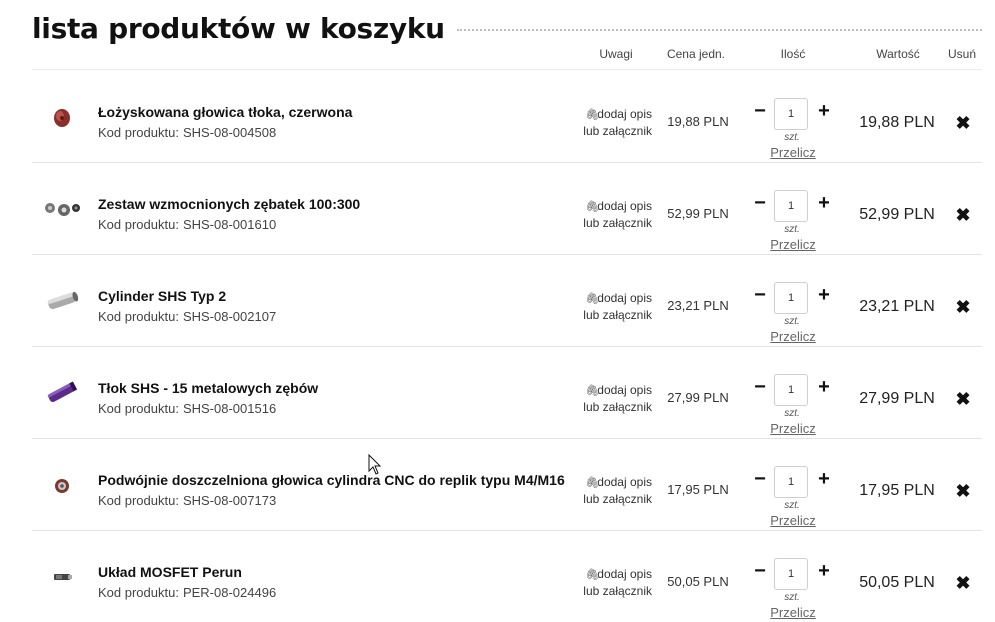  What do you see at coordinates (187, 408) in the screenshot?
I see `product-code-line: Kod produktu: SHS-08-001516` at bounding box center [187, 408].